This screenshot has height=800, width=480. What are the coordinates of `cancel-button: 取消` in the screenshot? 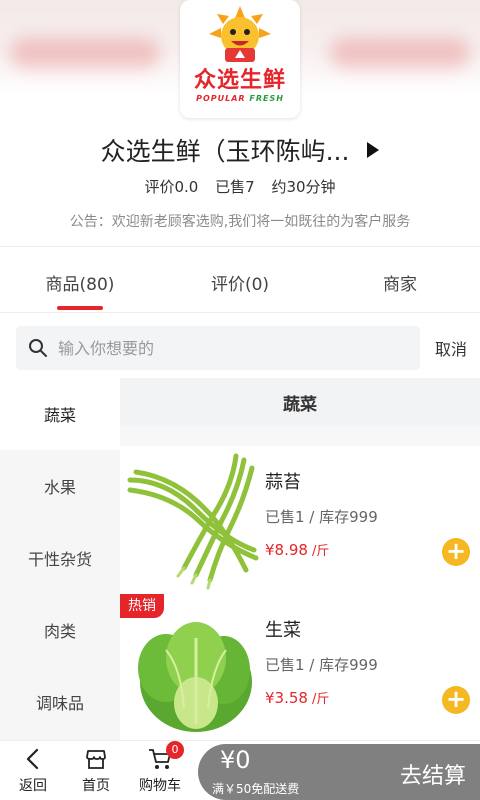 It's located at (451, 348).